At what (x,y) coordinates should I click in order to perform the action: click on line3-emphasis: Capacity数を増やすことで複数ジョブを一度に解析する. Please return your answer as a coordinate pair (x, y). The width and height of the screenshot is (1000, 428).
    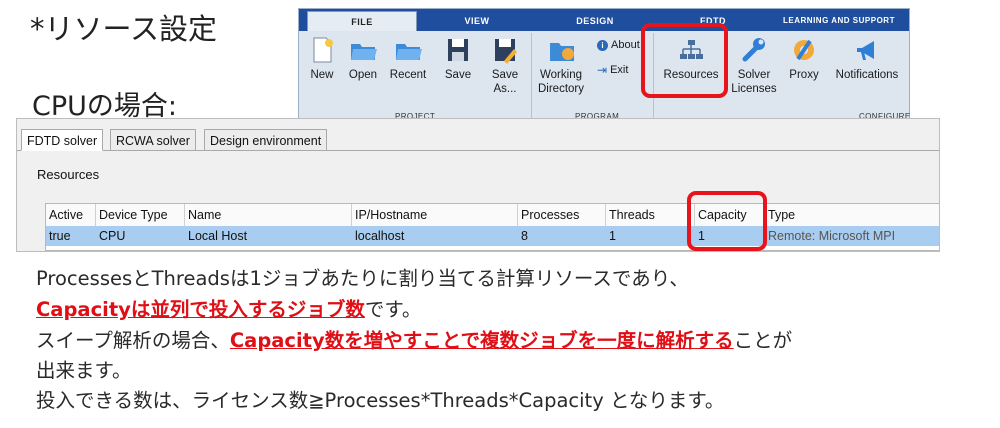
    Looking at the image, I should click on (481, 340).